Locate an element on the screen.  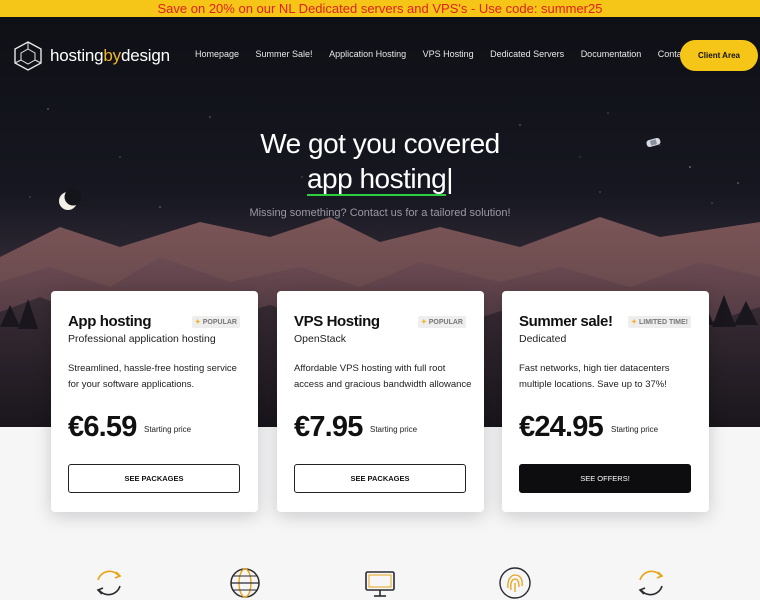
typing-cursor: | is located at coordinates (450, 178).